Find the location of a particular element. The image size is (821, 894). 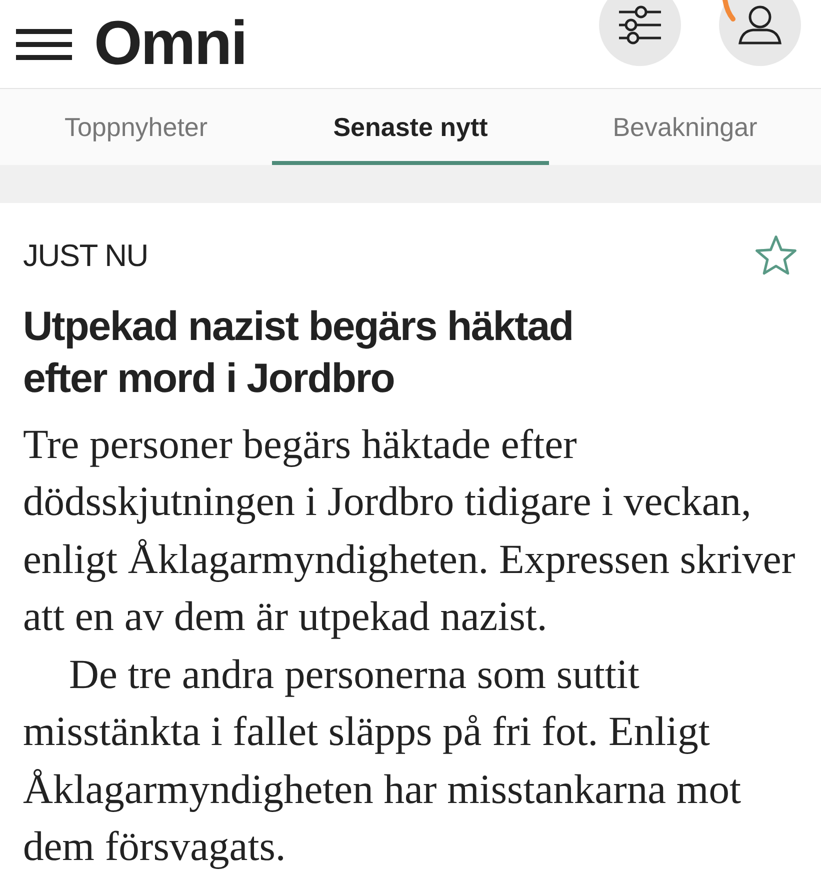

swipe-mark is located at coordinates (729, 11).